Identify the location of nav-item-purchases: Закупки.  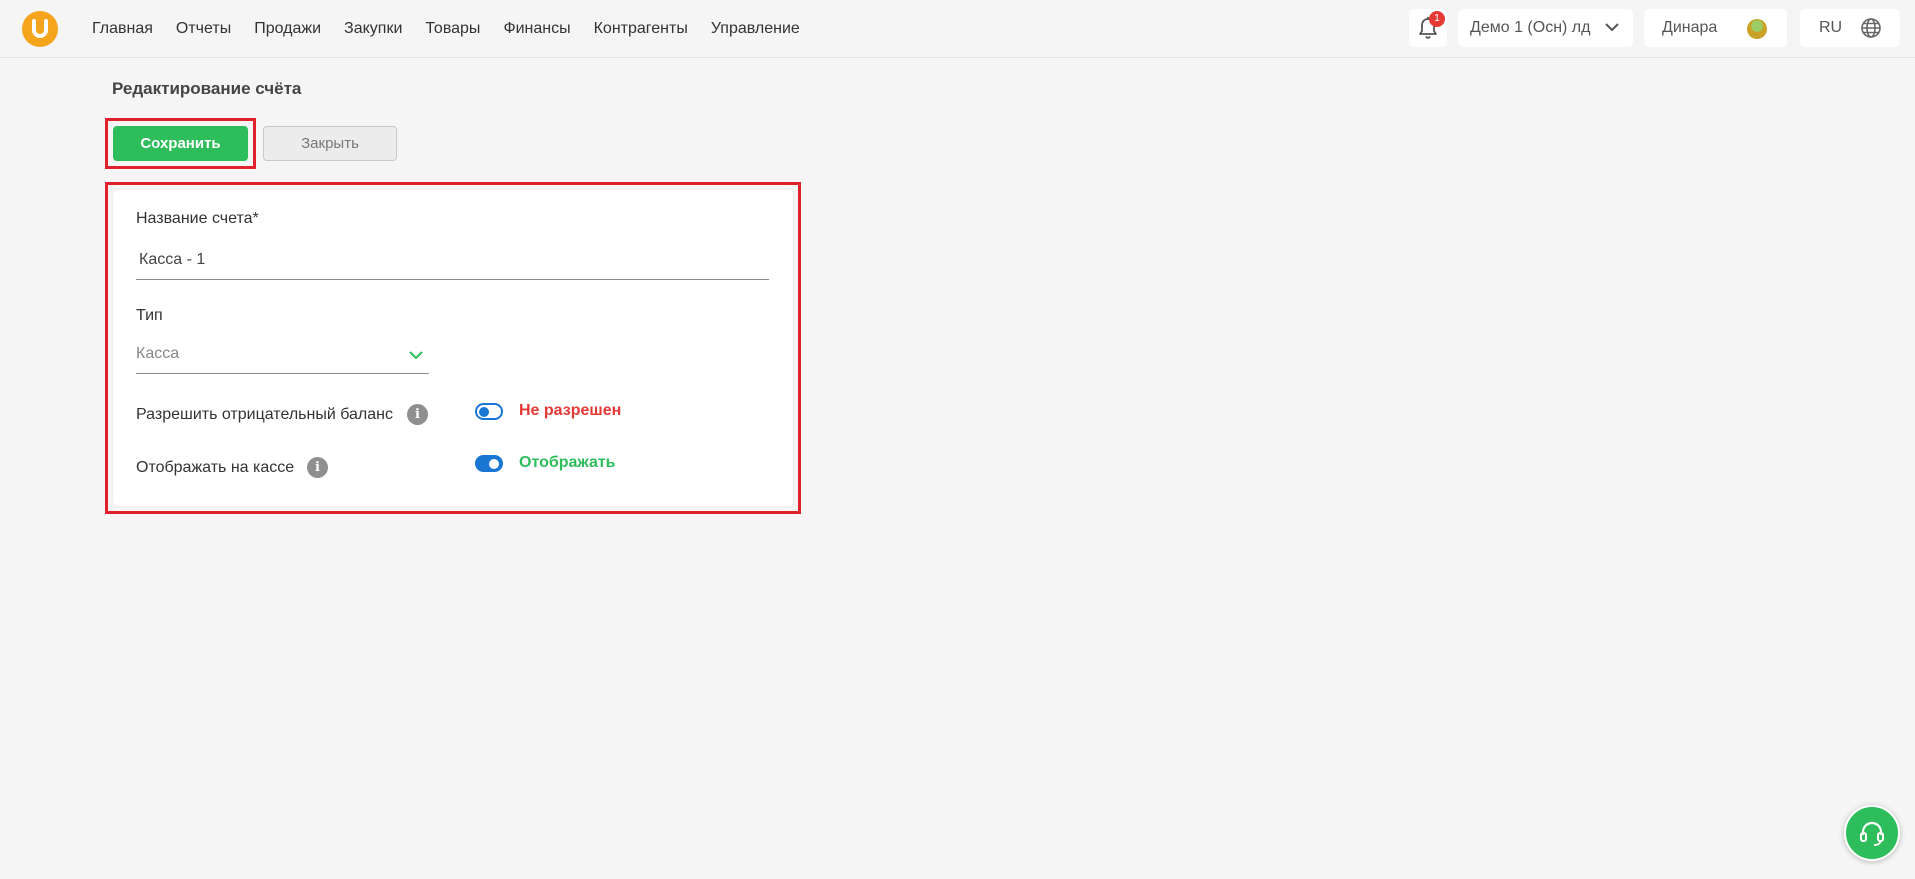
(373, 29).